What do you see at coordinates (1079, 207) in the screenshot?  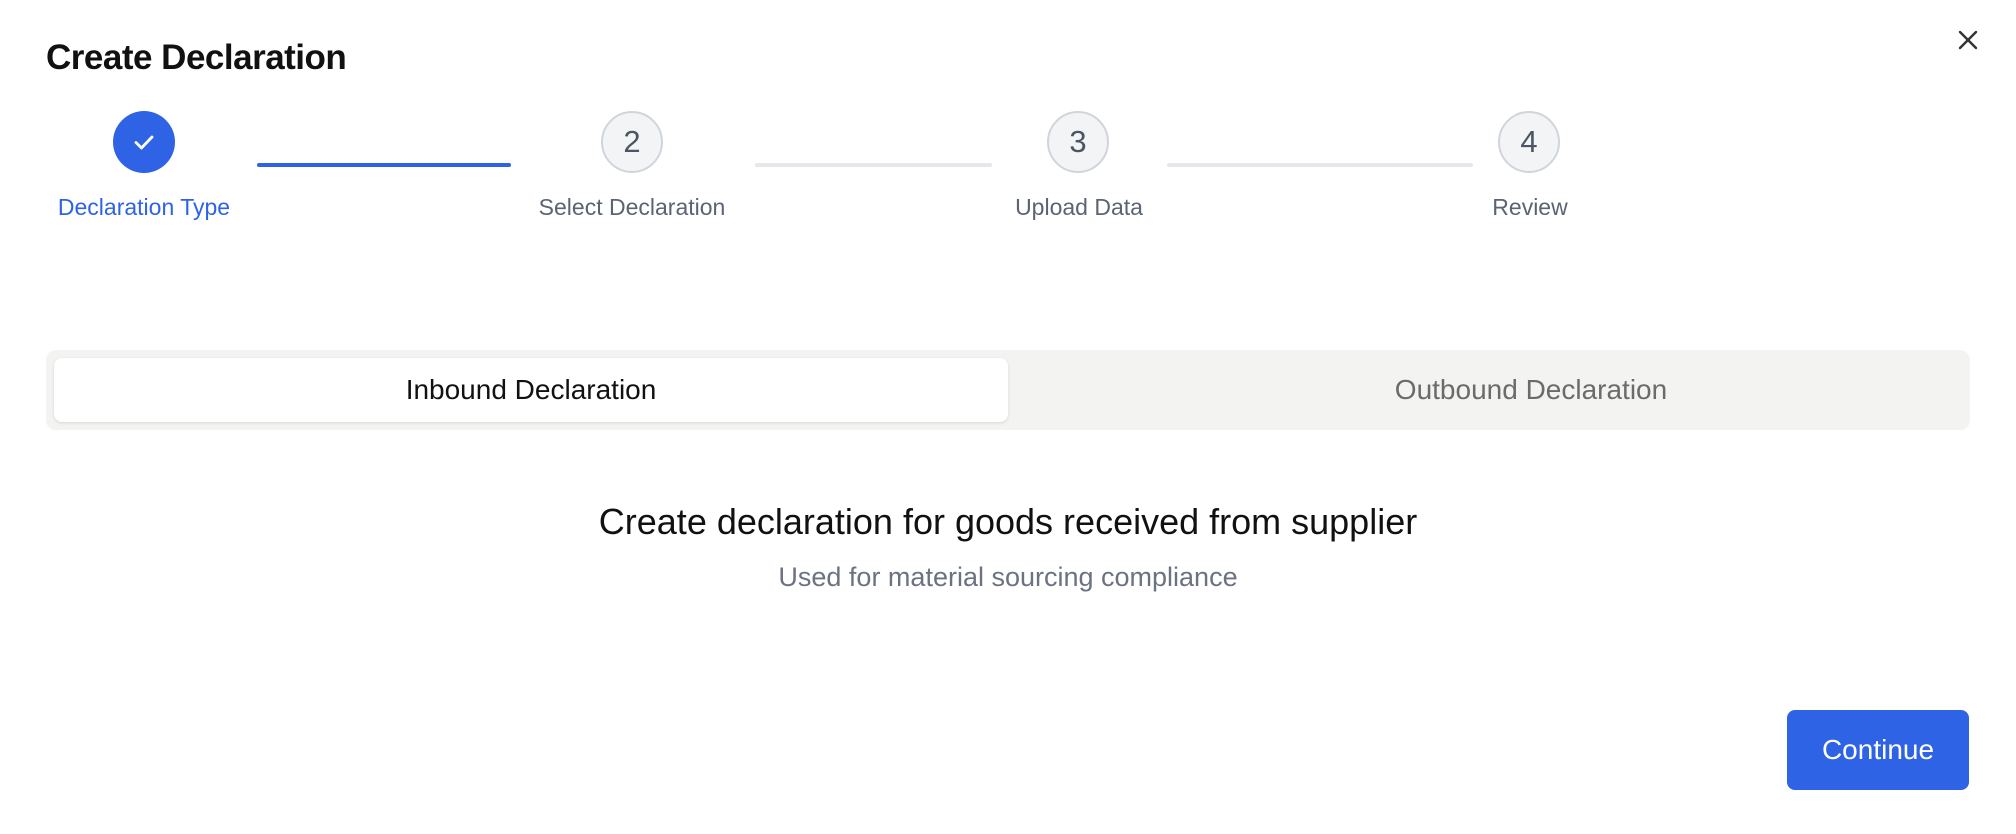 I see `step-3-label: Upload Data` at bounding box center [1079, 207].